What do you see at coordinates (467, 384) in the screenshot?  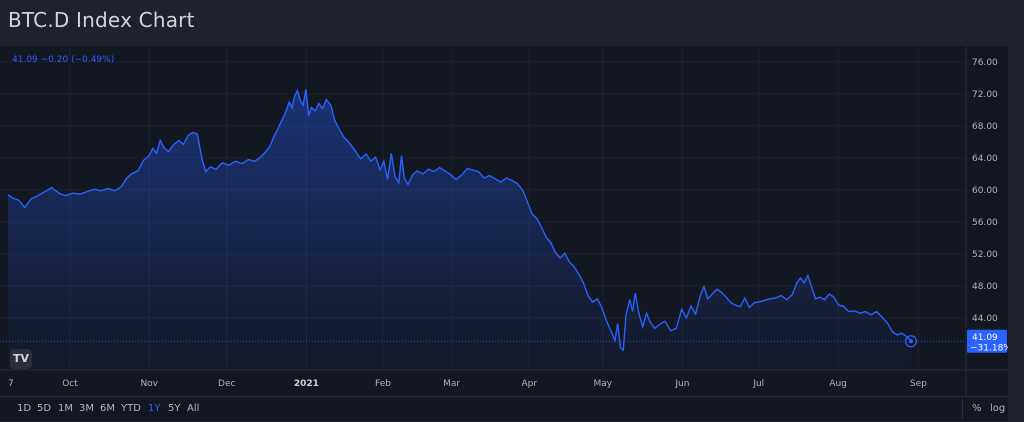 I see `time-axis: 7 Oct Nov Dec 2021 Feb Mar Apr May Jun Jul Aug Sep` at bounding box center [467, 384].